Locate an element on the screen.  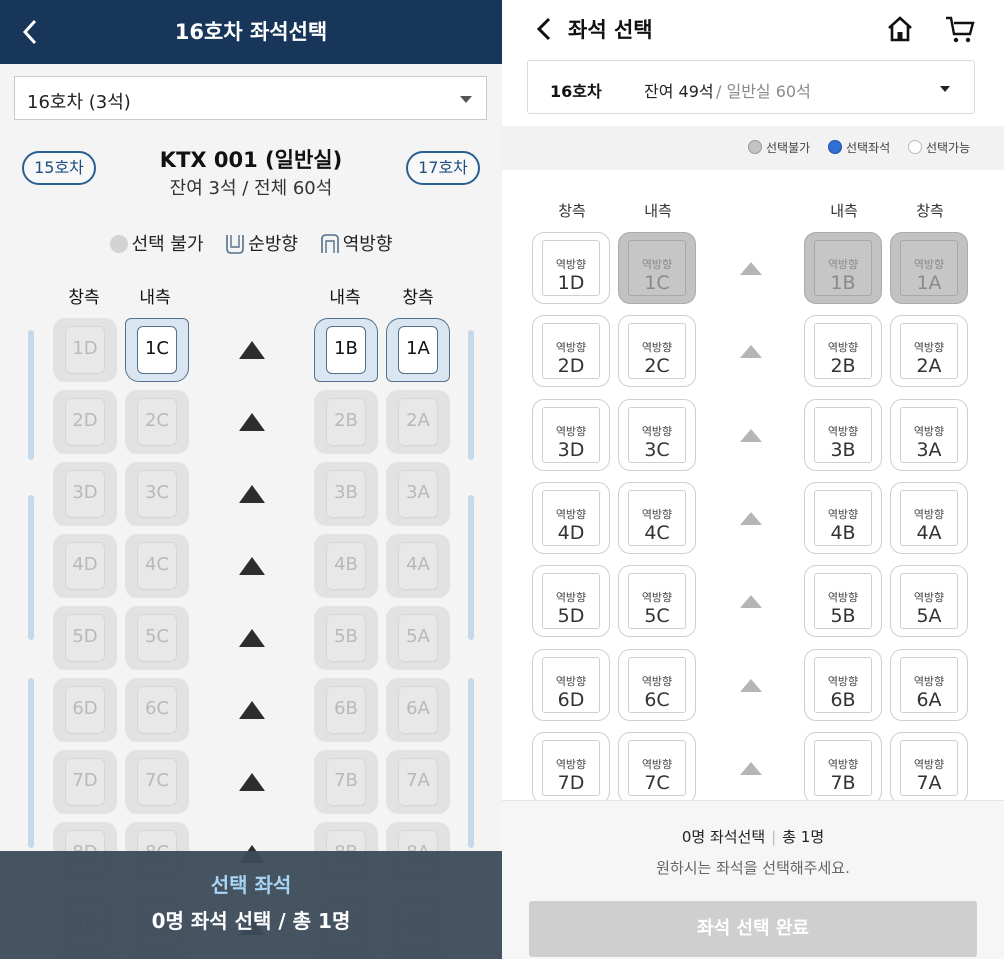
seat-2b: 역방향 2B is located at coordinates (843, 351).